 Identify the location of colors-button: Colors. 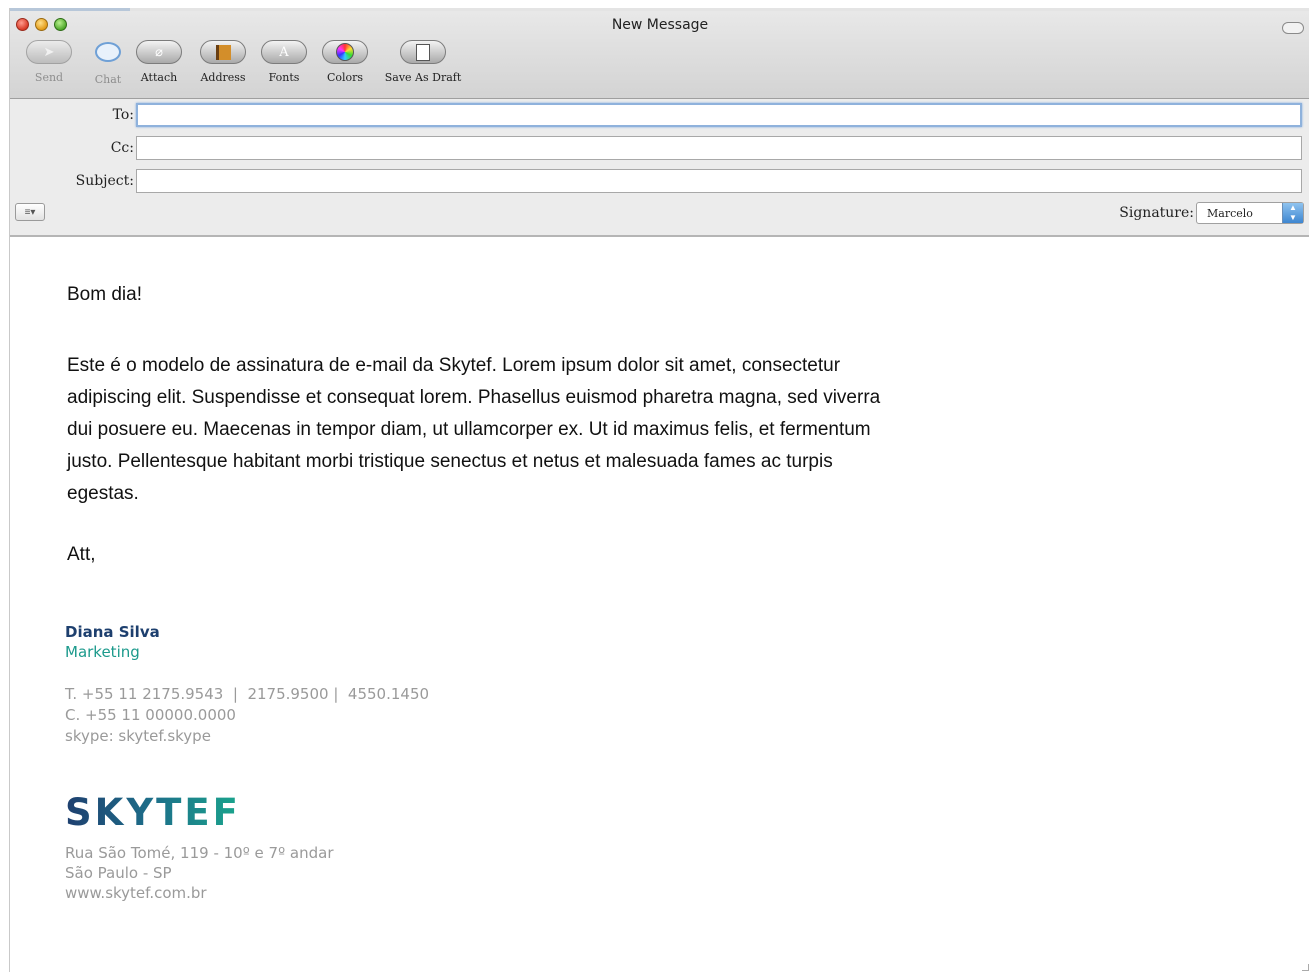
(345, 62).